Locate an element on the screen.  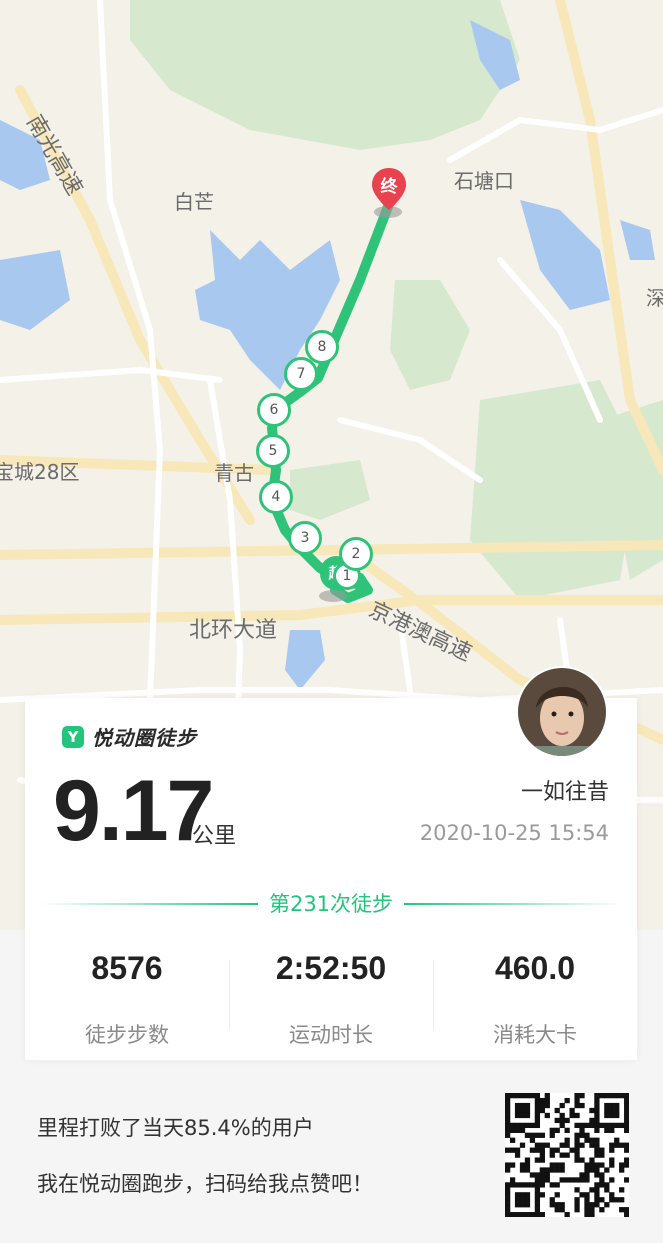
km-marker: 2 is located at coordinates (356, 554).